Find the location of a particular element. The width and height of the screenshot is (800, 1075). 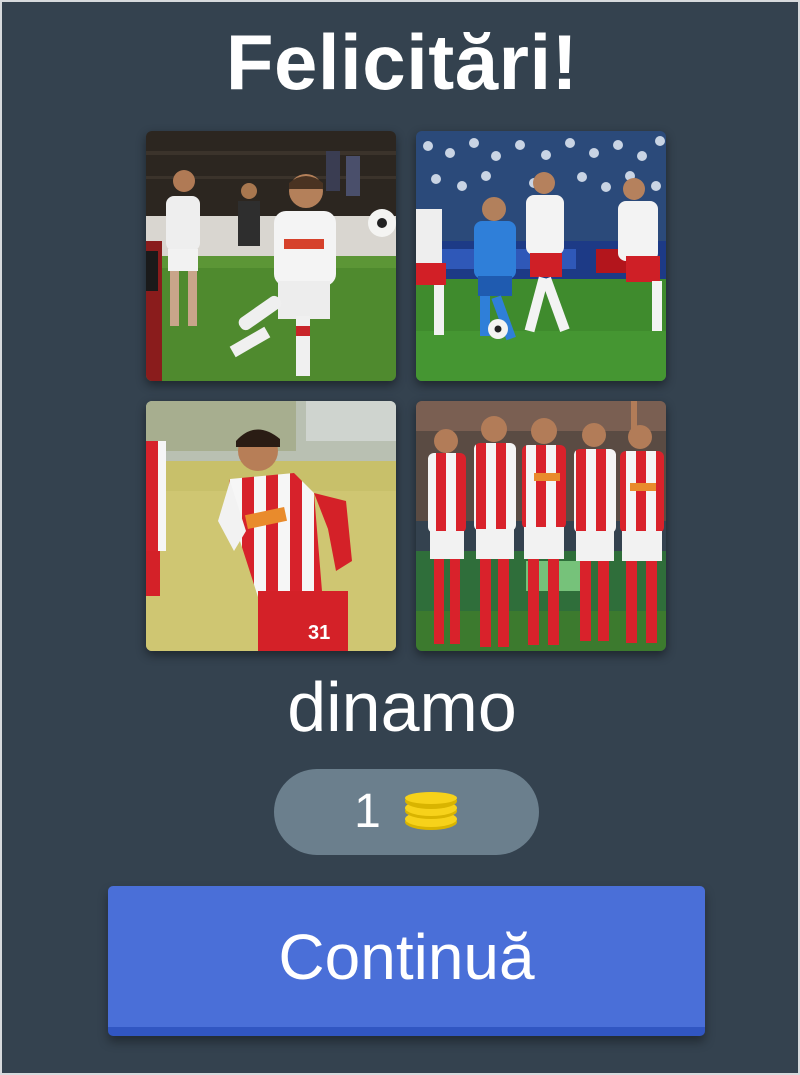

answer-word: dinamo is located at coordinates (402, 707).